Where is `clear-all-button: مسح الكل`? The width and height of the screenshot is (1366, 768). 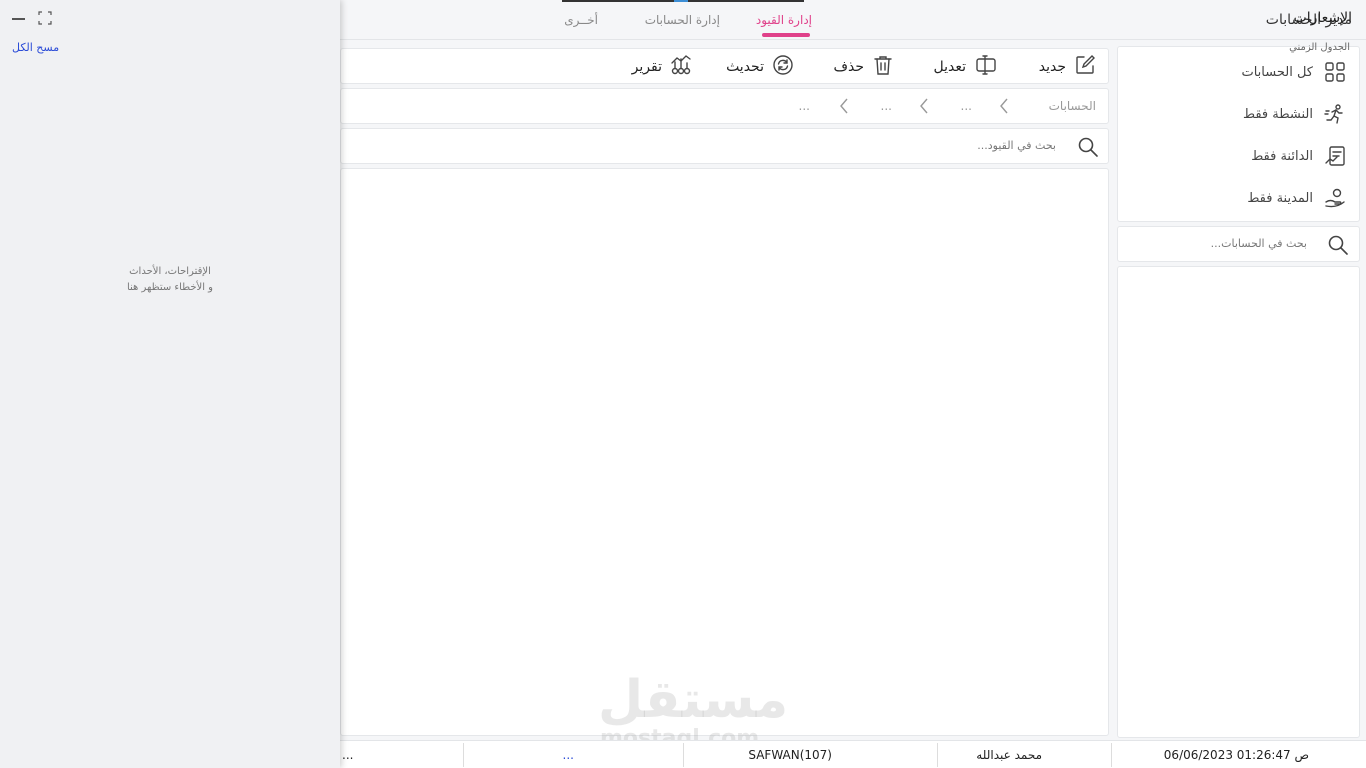 clear-all-button: مسح الكل is located at coordinates (35, 47).